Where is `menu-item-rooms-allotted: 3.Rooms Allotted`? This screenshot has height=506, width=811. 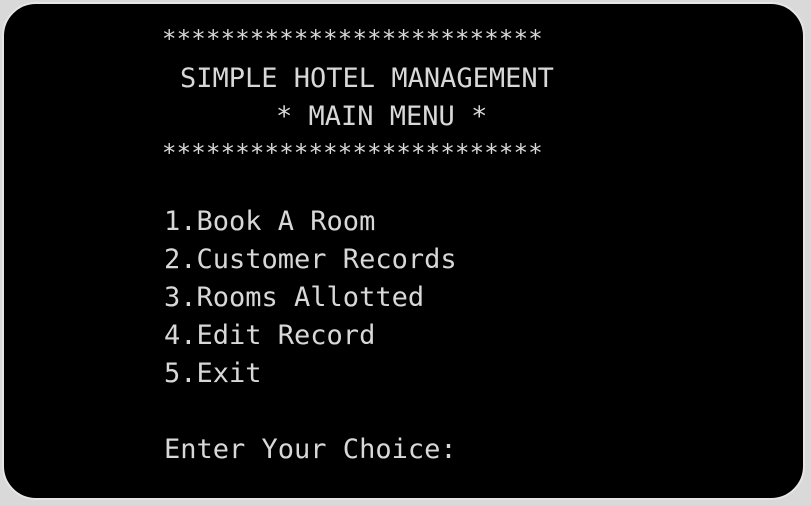
menu-item-rooms-allotted: 3.Rooms Allotted is located at coordinates (294, 297).